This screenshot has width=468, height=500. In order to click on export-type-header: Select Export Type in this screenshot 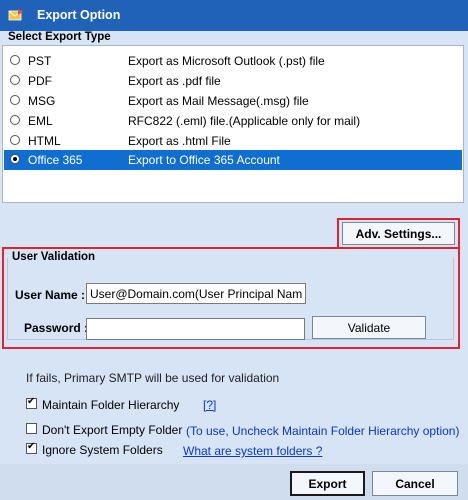, I will do `click(59, 37)`.